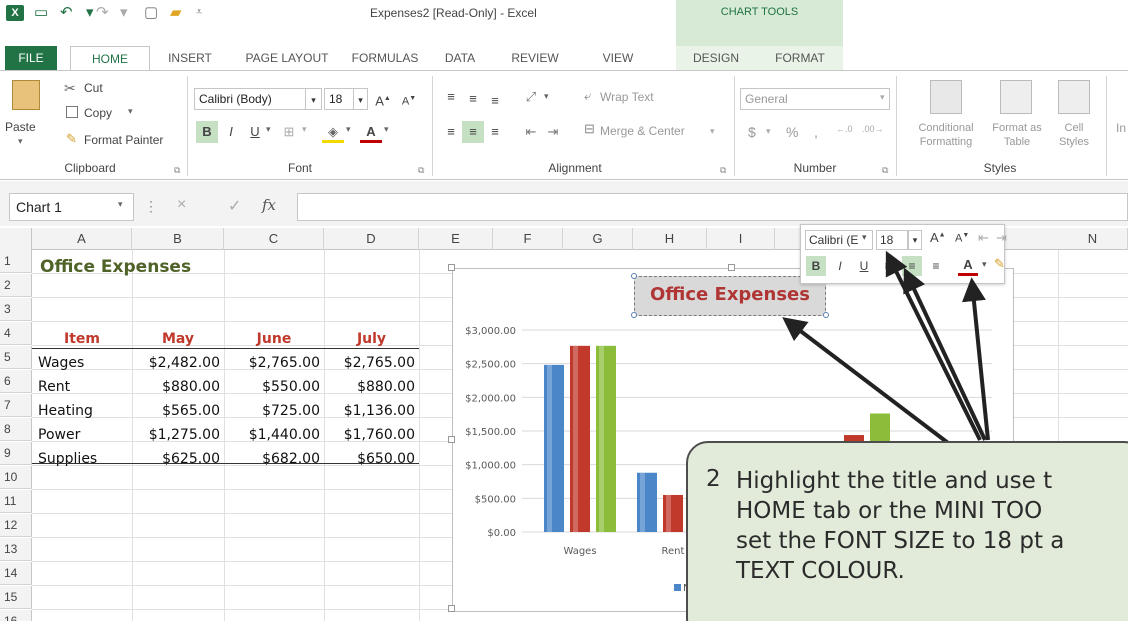 This screenshot has width=1128, height=621. I want to click on callout-line: HOME tab or the MINI TOO, so click(889, 511).